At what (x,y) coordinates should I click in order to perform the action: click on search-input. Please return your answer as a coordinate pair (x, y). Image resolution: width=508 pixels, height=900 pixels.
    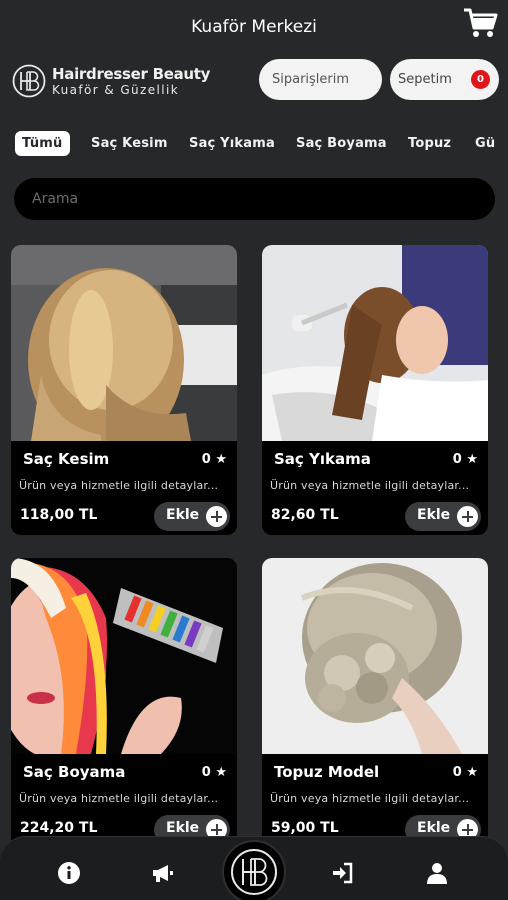
    Looking at the image, I should click on (252, 199).